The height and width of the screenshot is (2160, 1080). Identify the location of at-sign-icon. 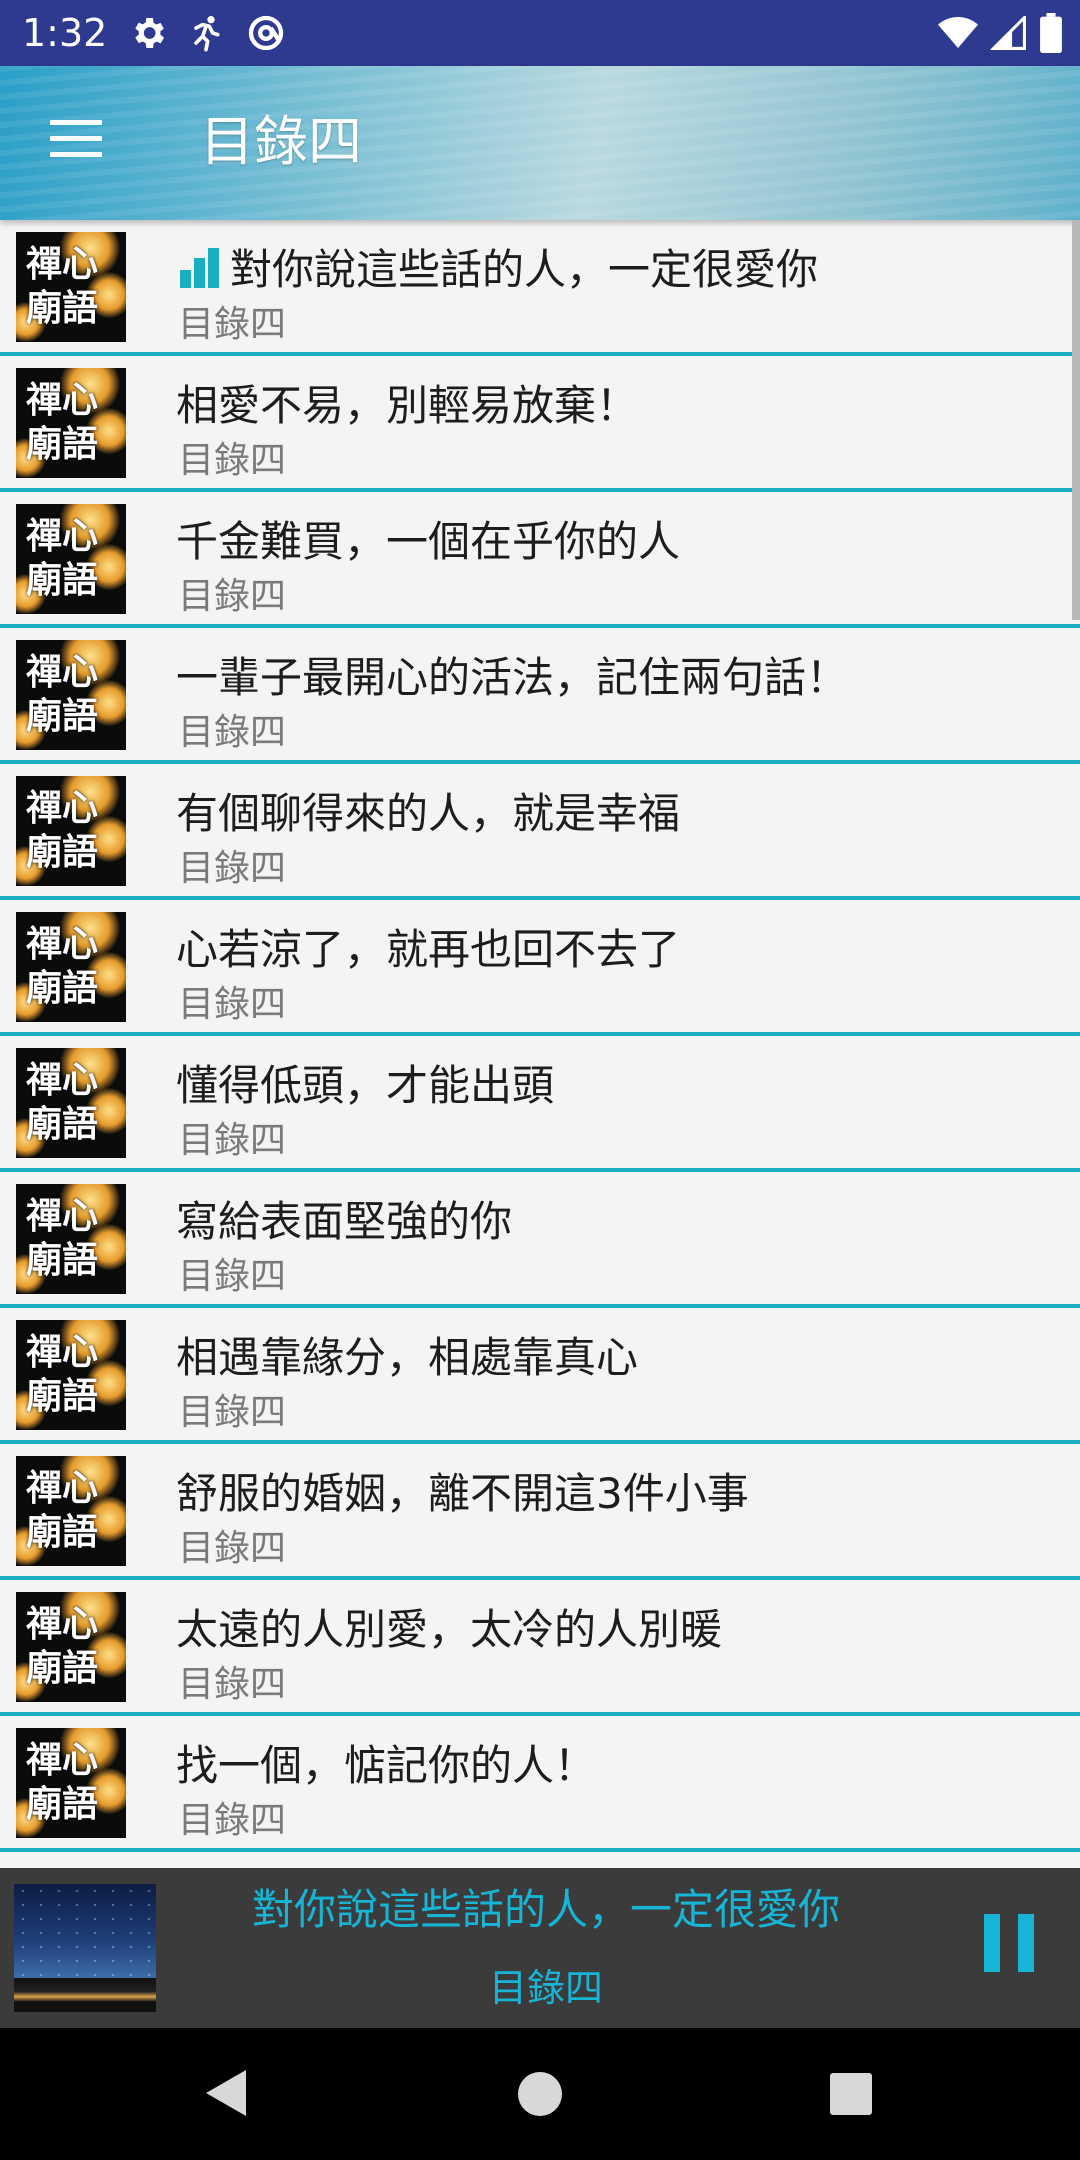
(266, 33).